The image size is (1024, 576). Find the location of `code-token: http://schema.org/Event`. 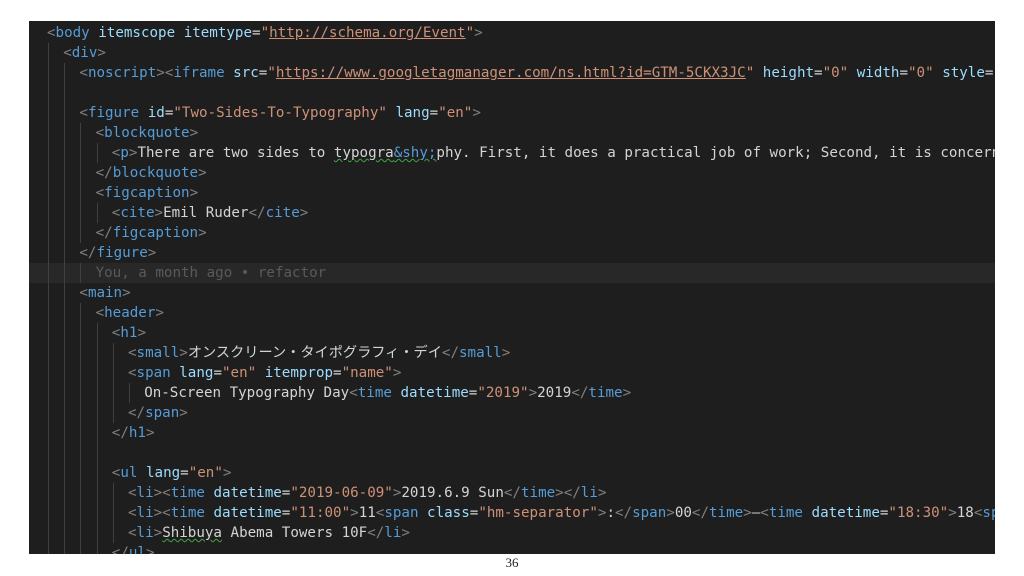

code-token: http://schema.org/Event is located at coordinates (367, 33).